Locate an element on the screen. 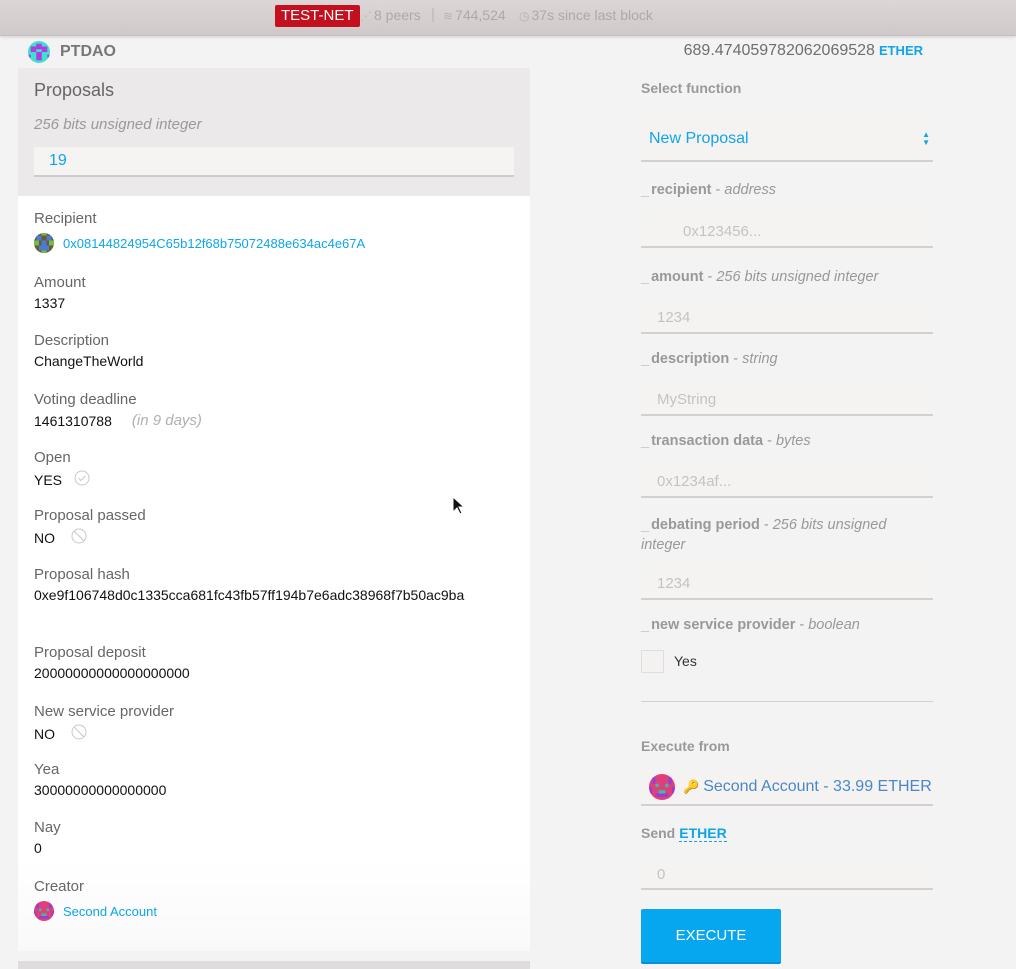 This screenshot has height=969, width=1016. deadline-field: Voting deadline 1461310788 (in 9 days) is located at coordinates (118, 410).